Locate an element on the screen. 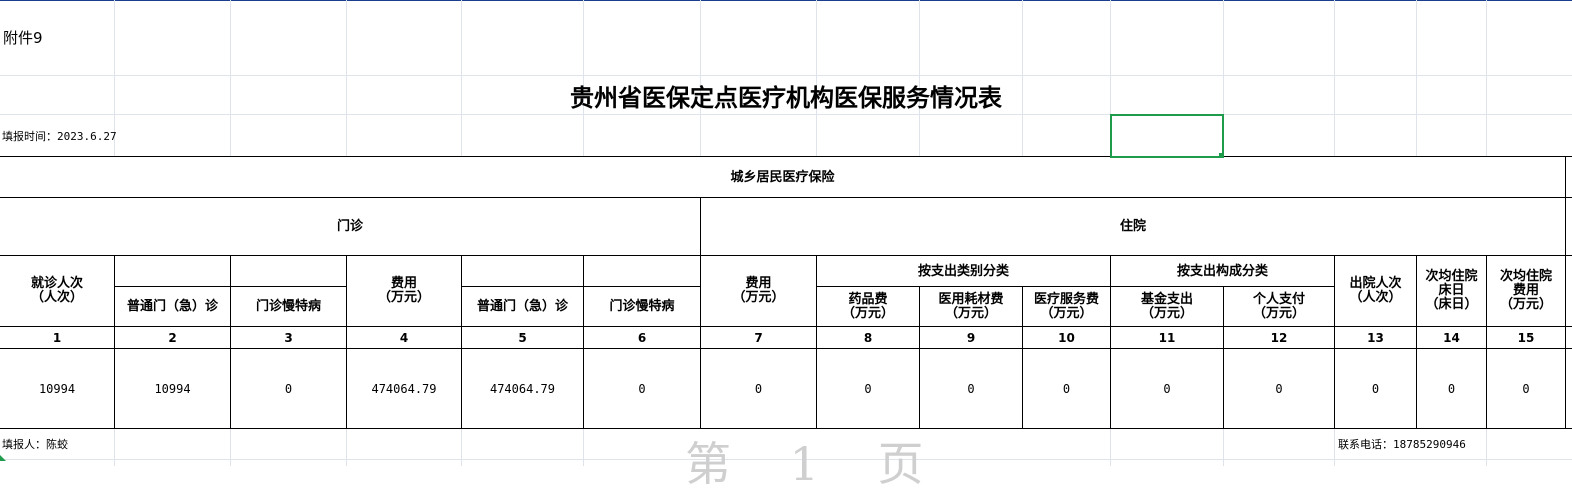  attachment-label: 附件9 is located at coordinates (58, 37).